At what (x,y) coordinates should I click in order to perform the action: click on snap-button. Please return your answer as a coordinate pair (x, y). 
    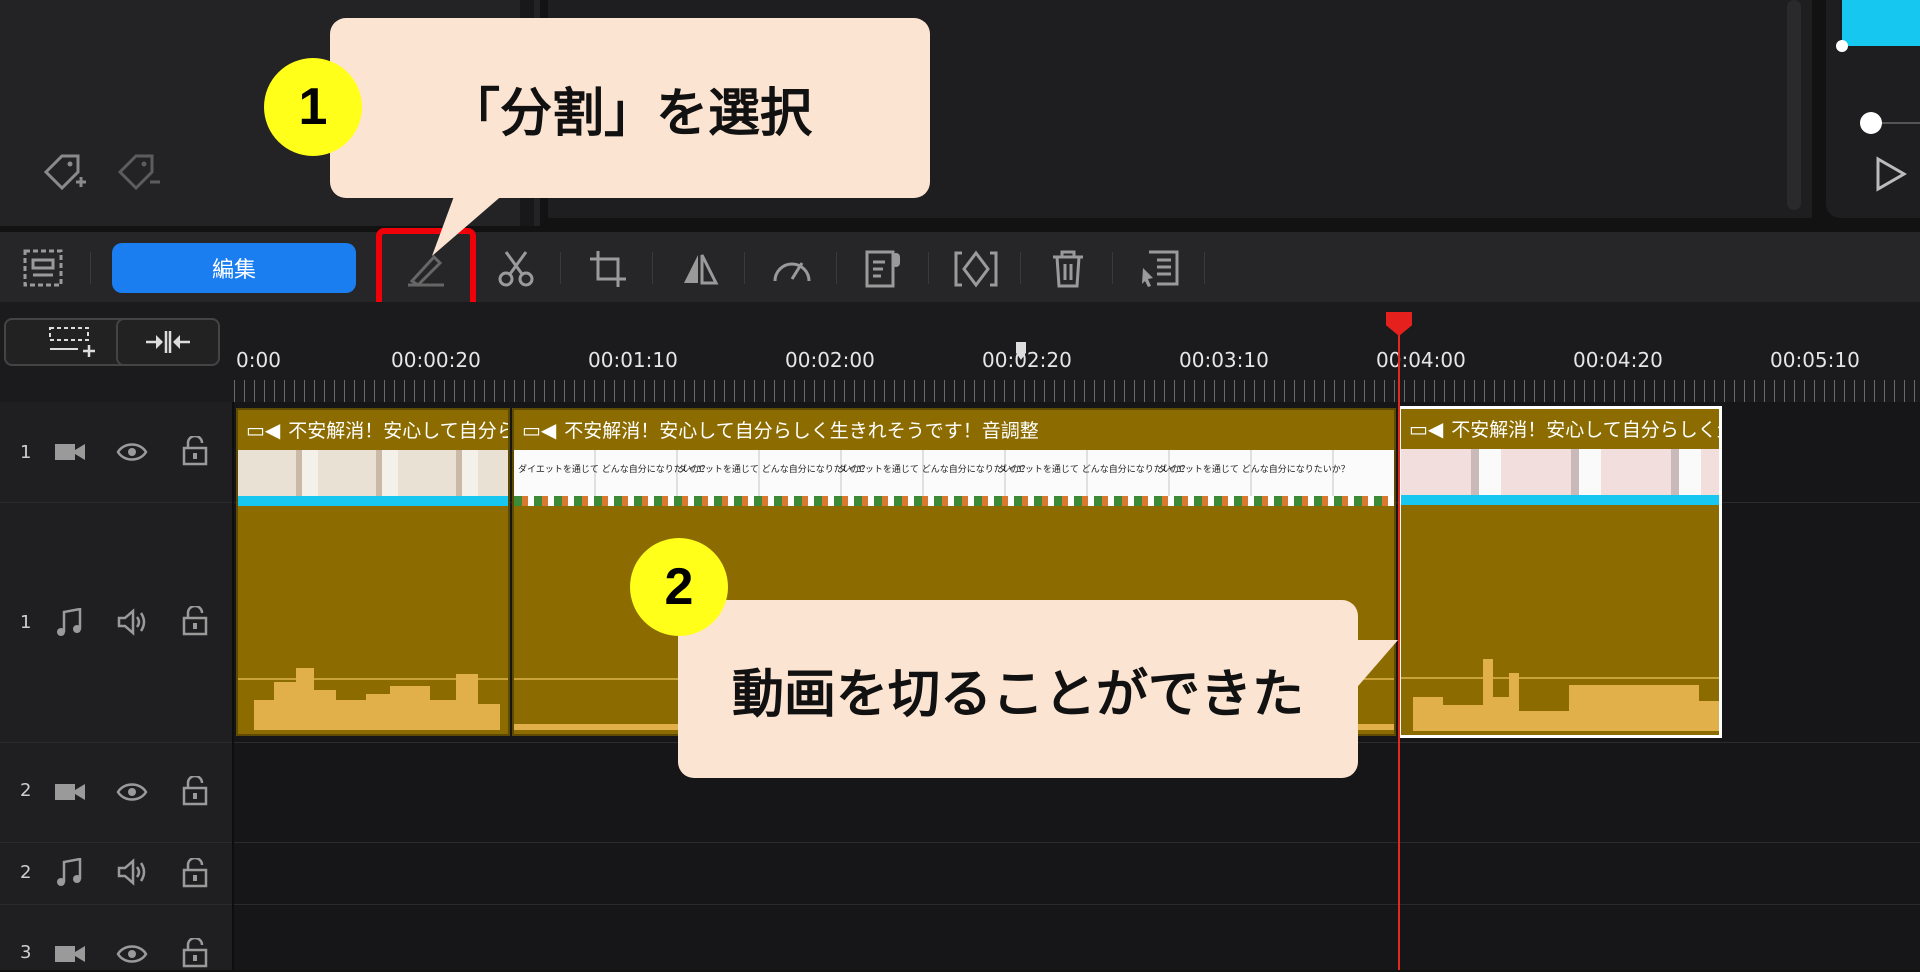
    Looking at the image, I should click on (168, 342).